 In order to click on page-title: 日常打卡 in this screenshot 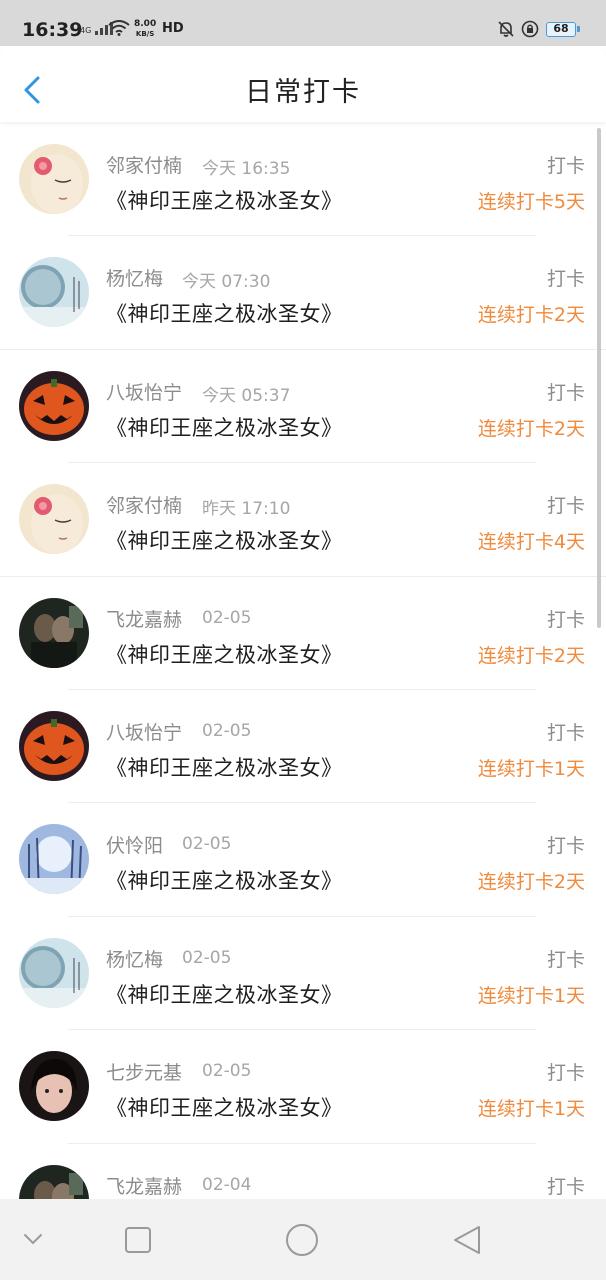, I will do `click(303, 92)`.